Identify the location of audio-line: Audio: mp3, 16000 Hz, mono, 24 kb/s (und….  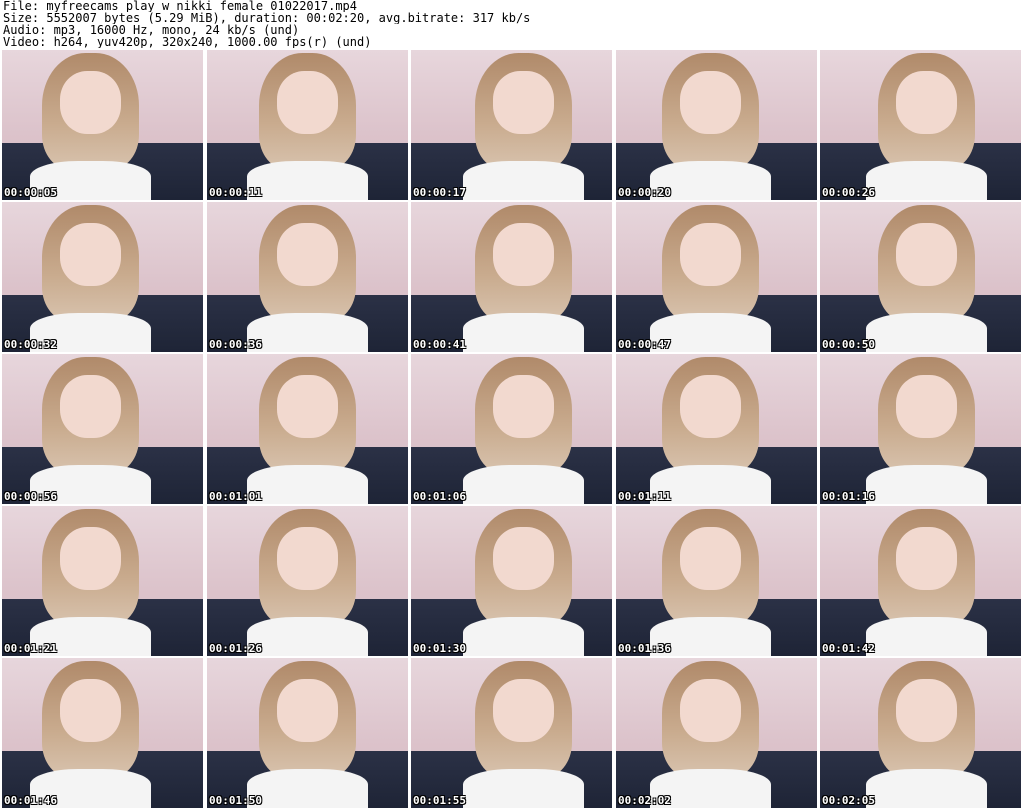
(151, 30).